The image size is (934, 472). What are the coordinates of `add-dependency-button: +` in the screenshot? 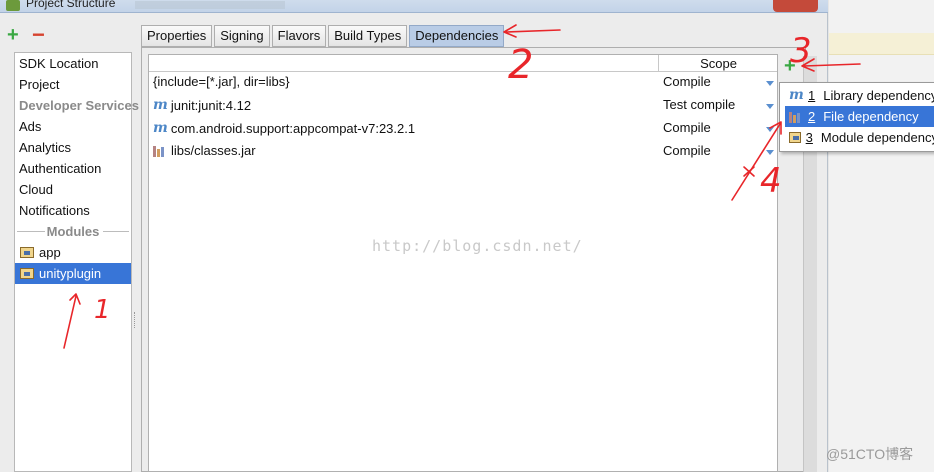 It's located at (790, 66).